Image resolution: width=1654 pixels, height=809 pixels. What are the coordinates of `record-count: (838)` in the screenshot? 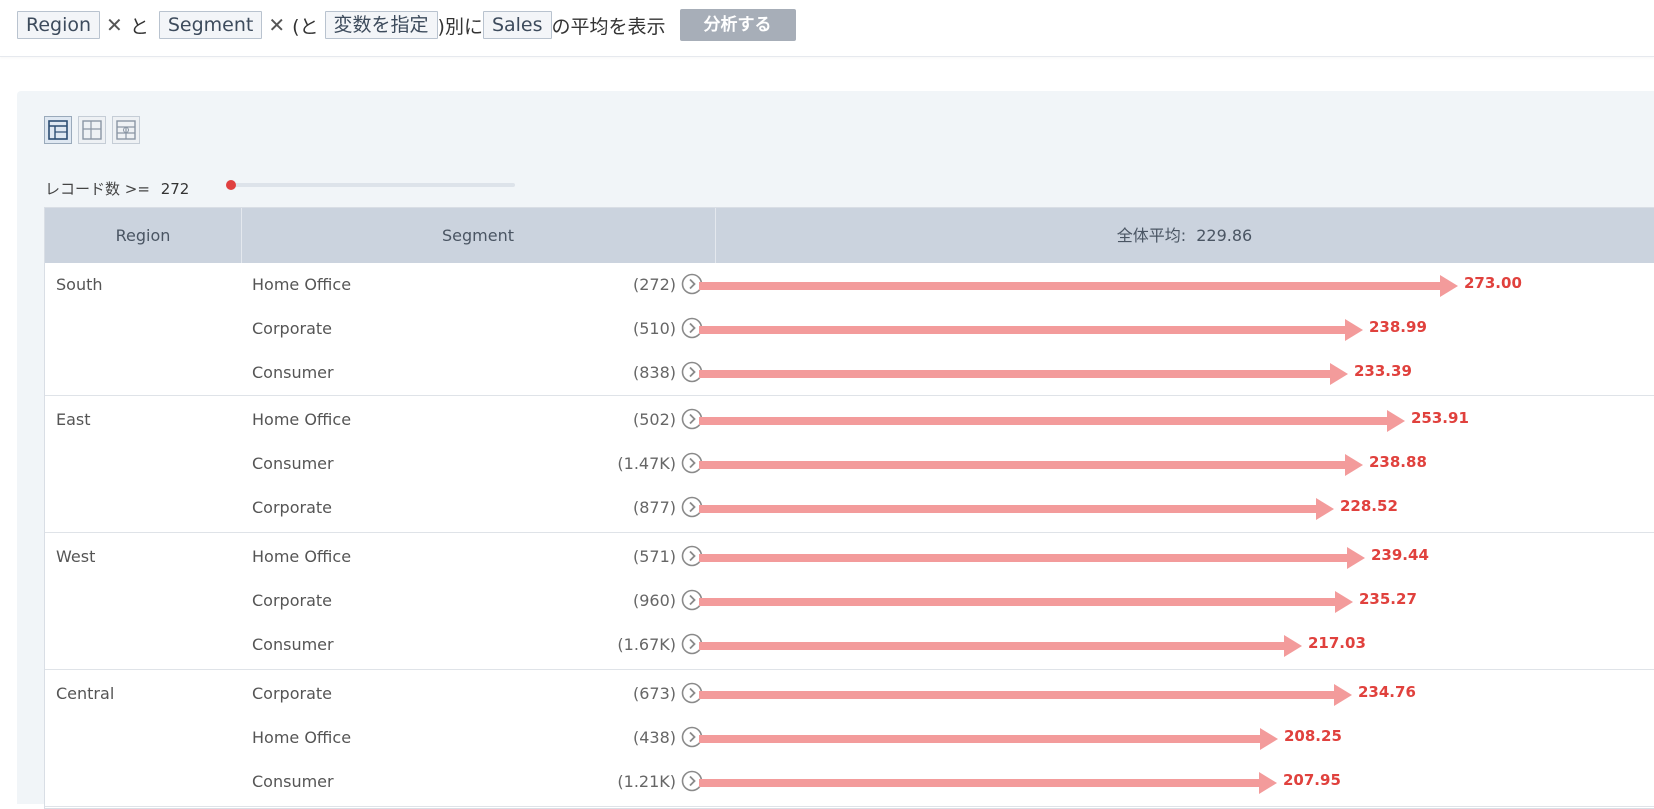 It's located at (654, 372).